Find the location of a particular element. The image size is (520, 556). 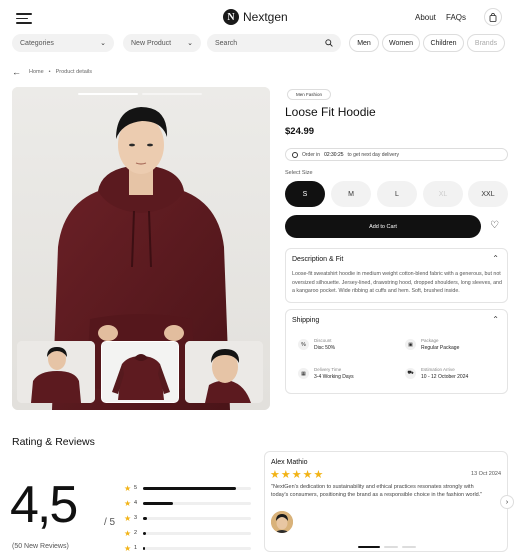

shipping-label: Estimation Arrive is located at coordinates (438, 369).